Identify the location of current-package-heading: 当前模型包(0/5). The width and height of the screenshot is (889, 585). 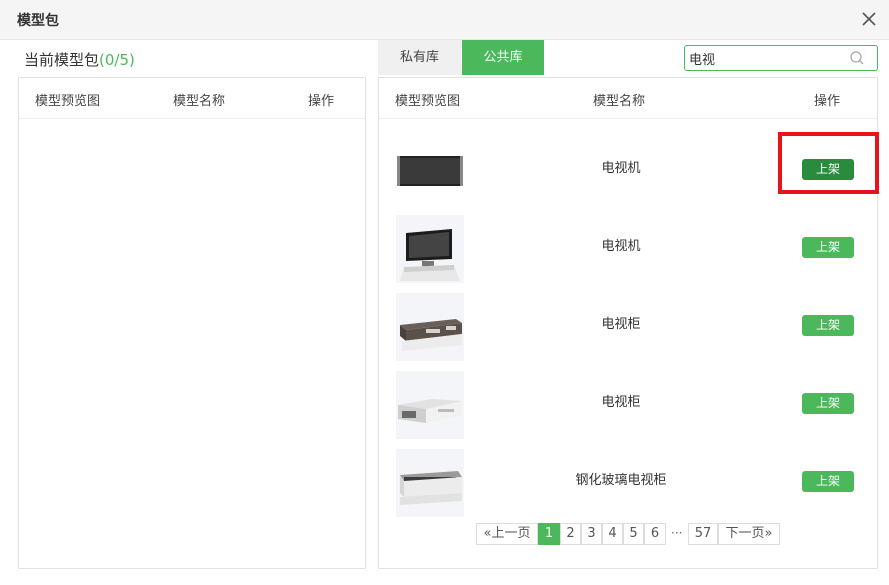
(79, 59).